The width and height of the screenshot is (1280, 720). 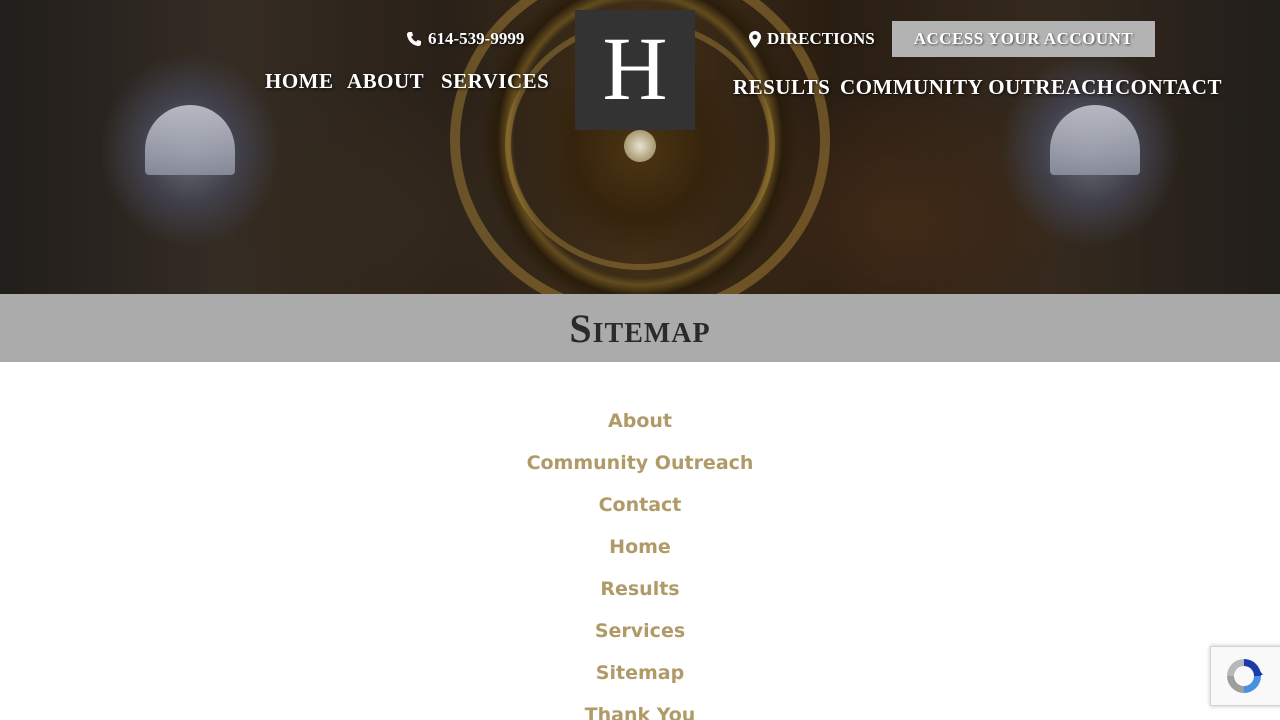 I want to click on recaptcha-badge, so click(x=1245, y=676).